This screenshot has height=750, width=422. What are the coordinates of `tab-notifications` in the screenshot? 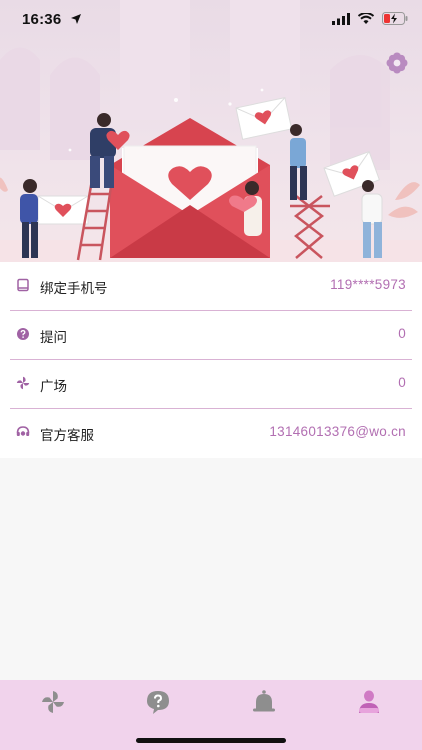 It's located at (264, 702).